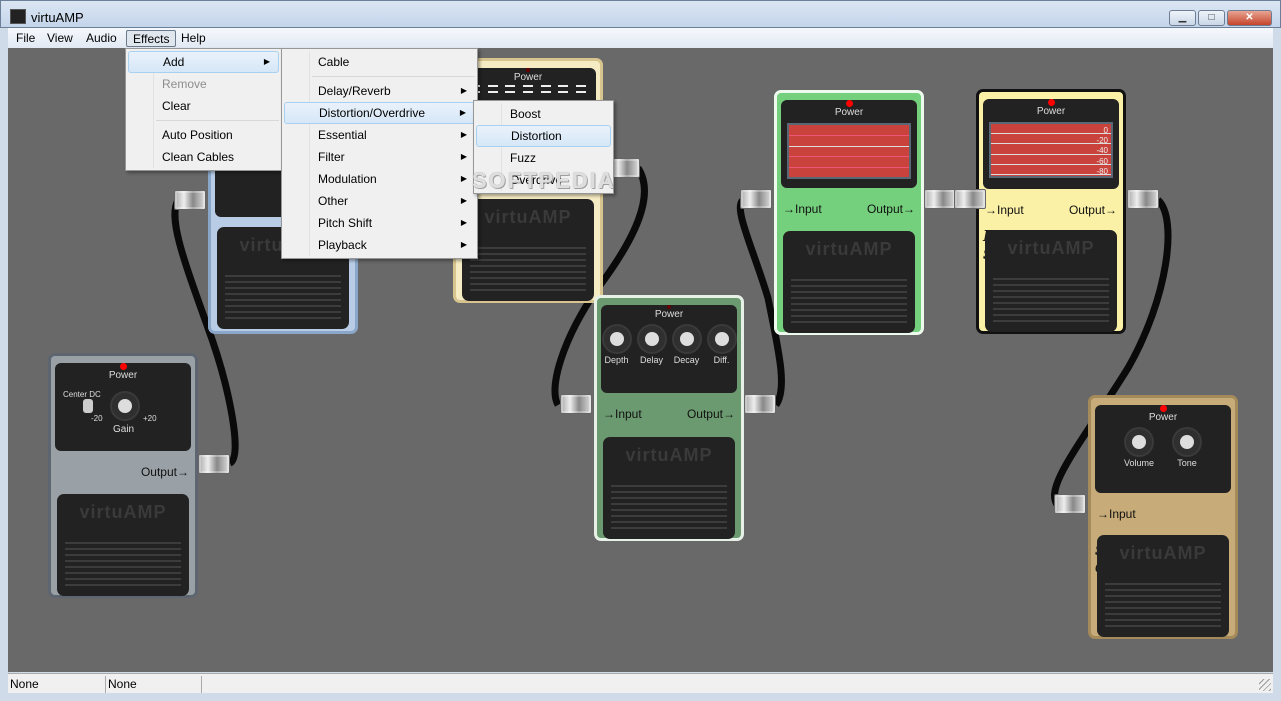  What do you see at coordinates (543, 158) in the screenshot?
I see `menu-item-fuzz: Fuzz` at bounding box center [543, 158].